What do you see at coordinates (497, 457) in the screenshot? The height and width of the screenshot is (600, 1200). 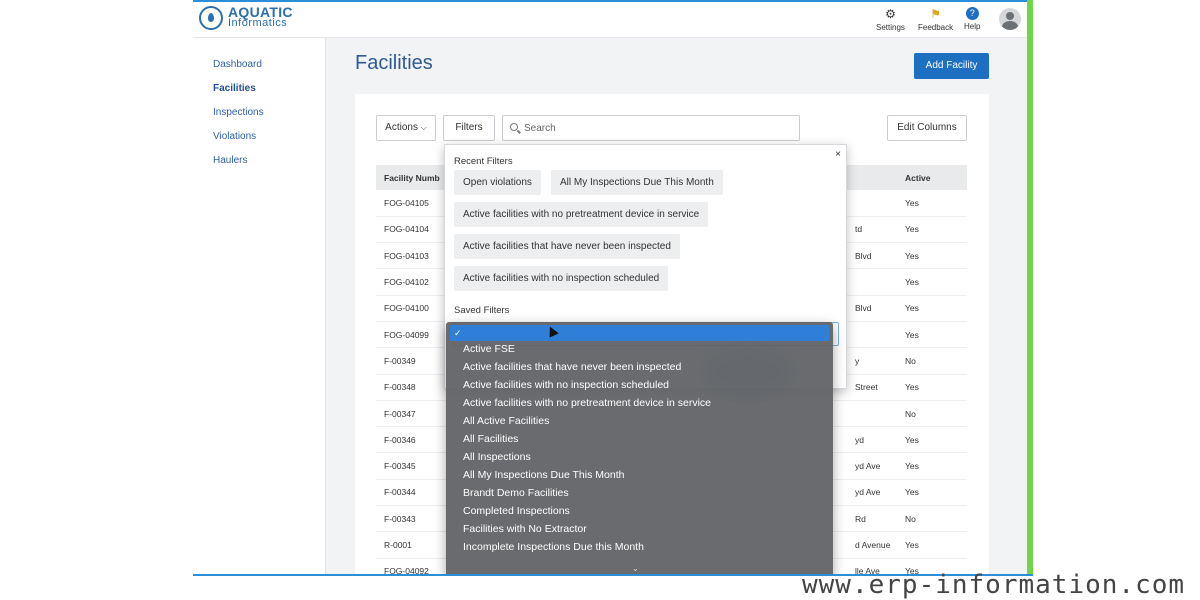 I see `dropdown-option: All Inspections` at bounding box center [497, 457].